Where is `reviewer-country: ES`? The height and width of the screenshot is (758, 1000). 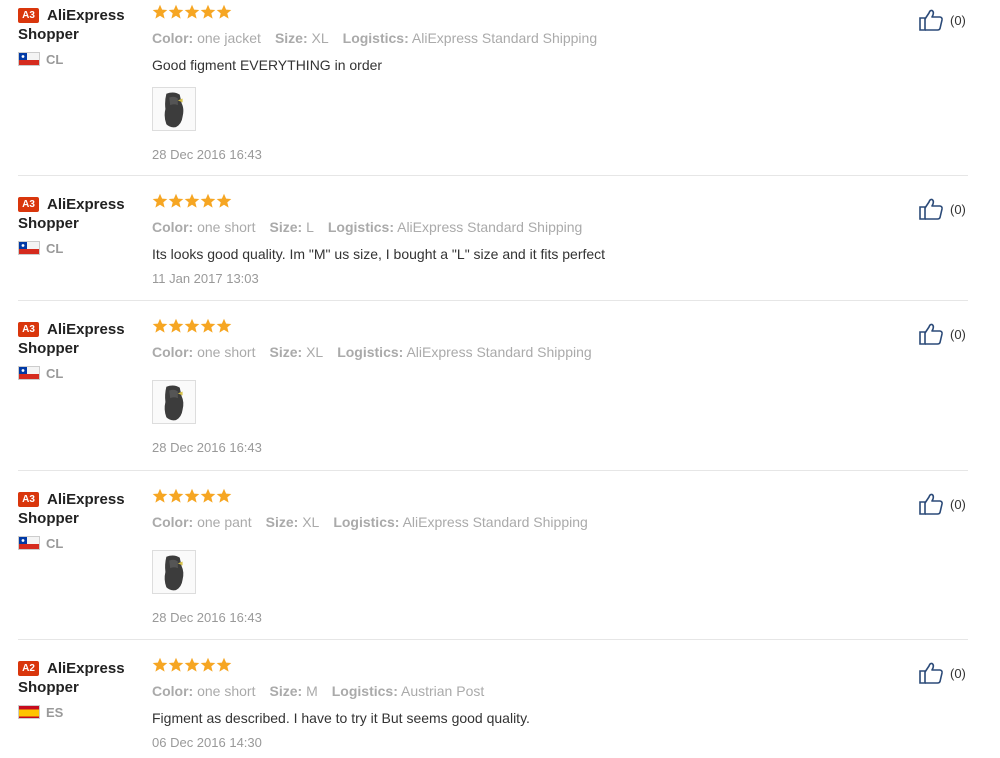 reviewer-country: ES is located at coordinates (82, 712).